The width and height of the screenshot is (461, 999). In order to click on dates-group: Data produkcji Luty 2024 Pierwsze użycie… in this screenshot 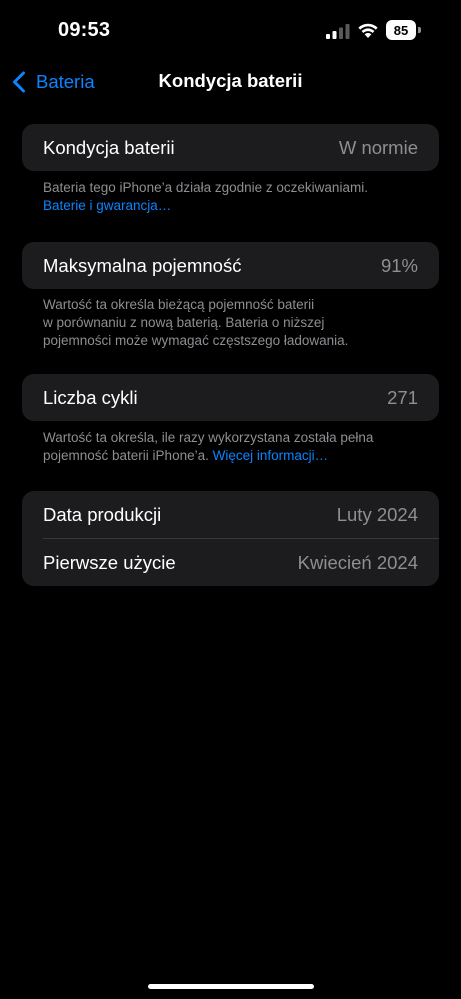, I will do `click(230, 538)`.